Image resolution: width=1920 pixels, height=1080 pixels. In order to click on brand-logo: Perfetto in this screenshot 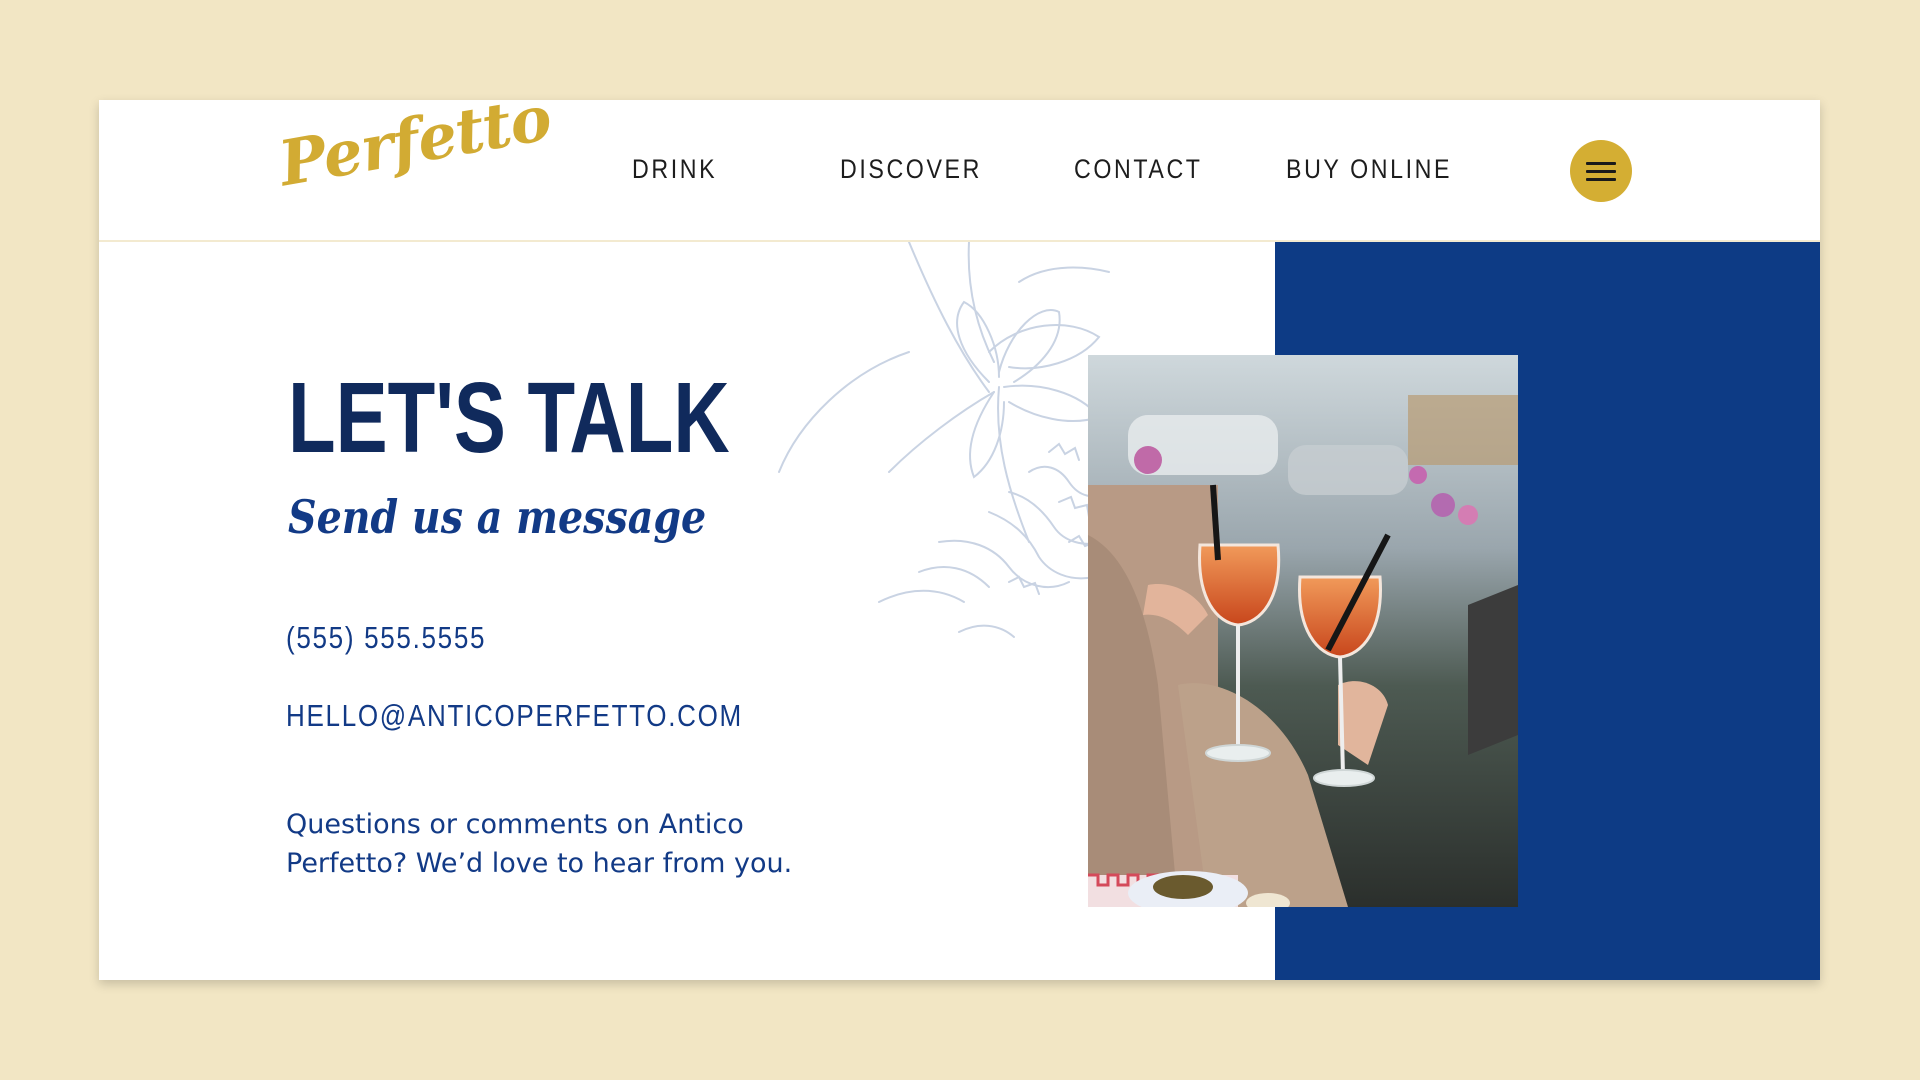, I will do `click(415, 165)`.